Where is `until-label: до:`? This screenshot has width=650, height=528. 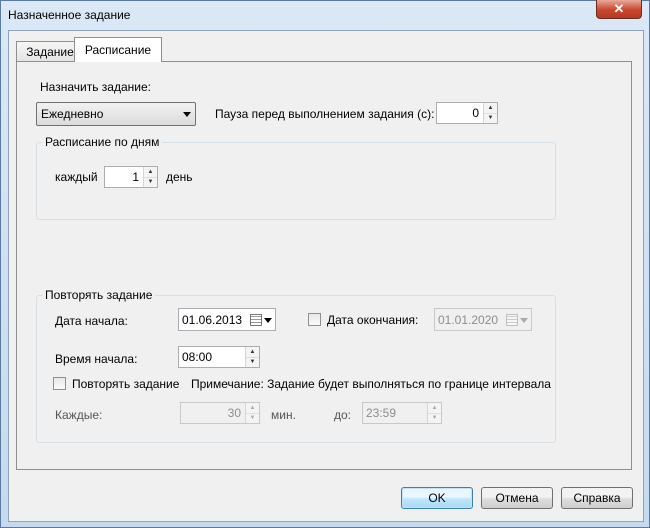 until-label: до: is located at coordinates (343, 415).